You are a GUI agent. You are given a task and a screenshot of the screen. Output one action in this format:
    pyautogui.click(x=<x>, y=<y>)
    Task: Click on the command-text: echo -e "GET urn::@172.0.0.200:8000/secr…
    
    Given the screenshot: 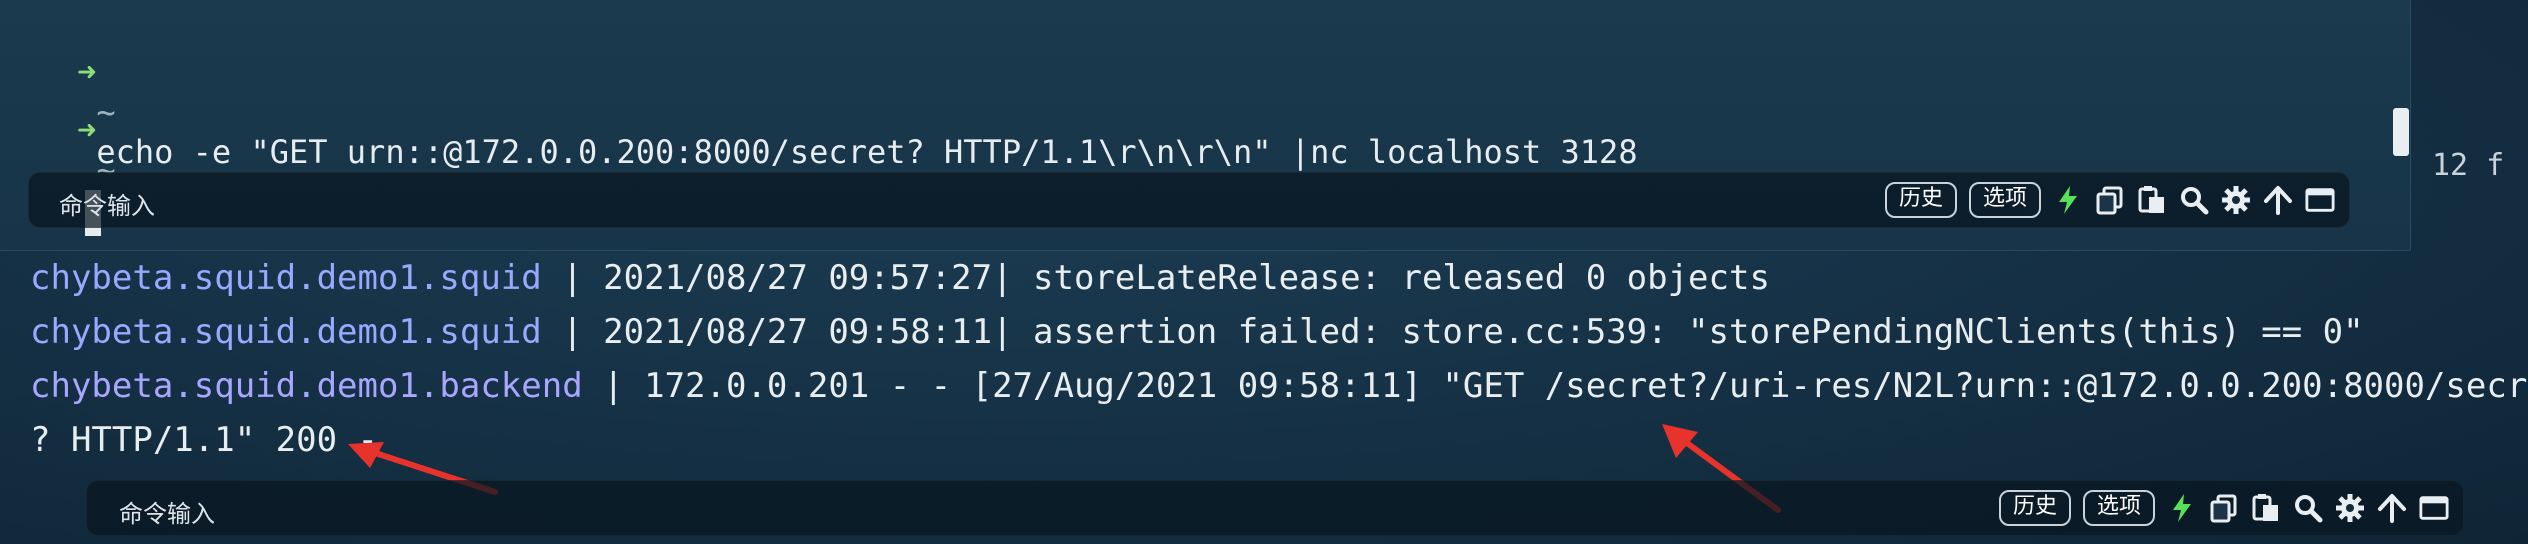 What is the action you would take?
    pyautogui.click(x=867, y=152)
    